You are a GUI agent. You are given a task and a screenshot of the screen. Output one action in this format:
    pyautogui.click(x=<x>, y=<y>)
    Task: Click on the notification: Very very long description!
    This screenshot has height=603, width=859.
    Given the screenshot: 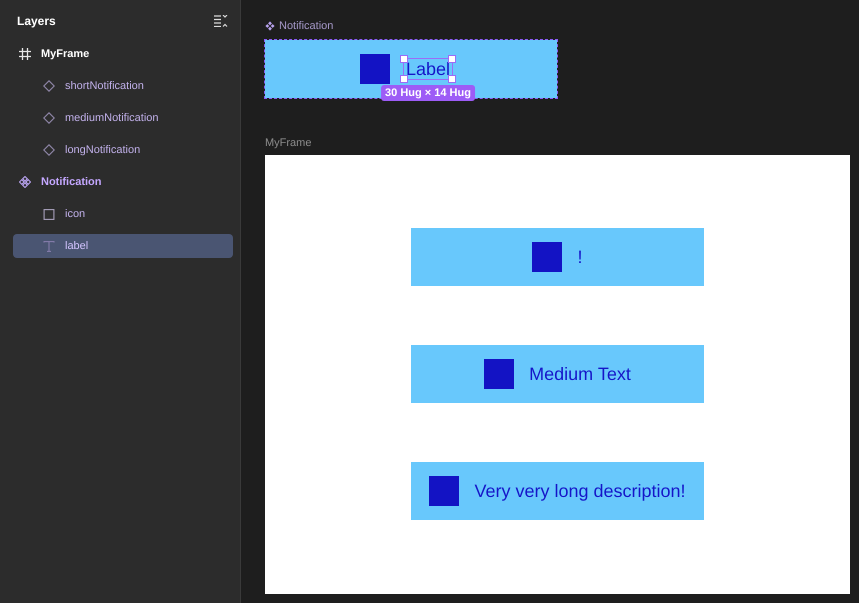 What is the action you would take?
    pyautogui.click(x=557, y=491)
    